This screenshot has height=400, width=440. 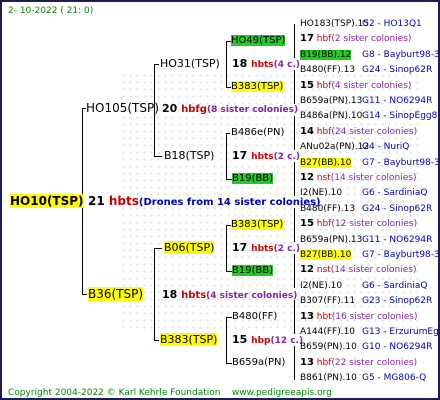 I want to click on sister-colonies-row: 15 hbf(12 sister colonies), so click(x=358, y=224).